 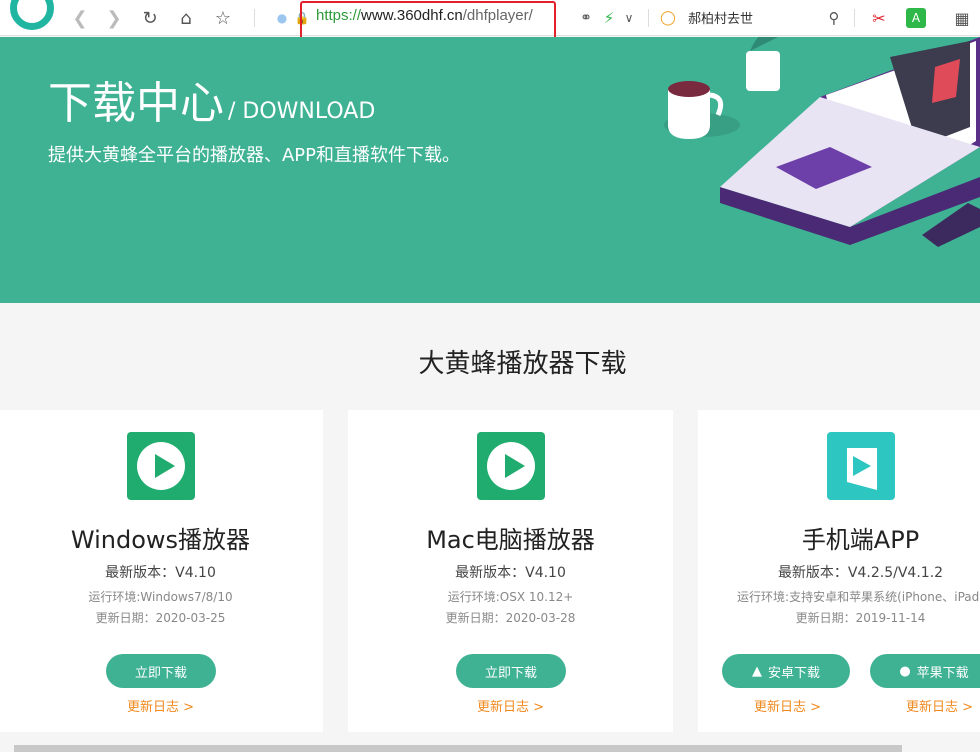 I want to click on home-icon: ⌂, so click(x=186, y=18).